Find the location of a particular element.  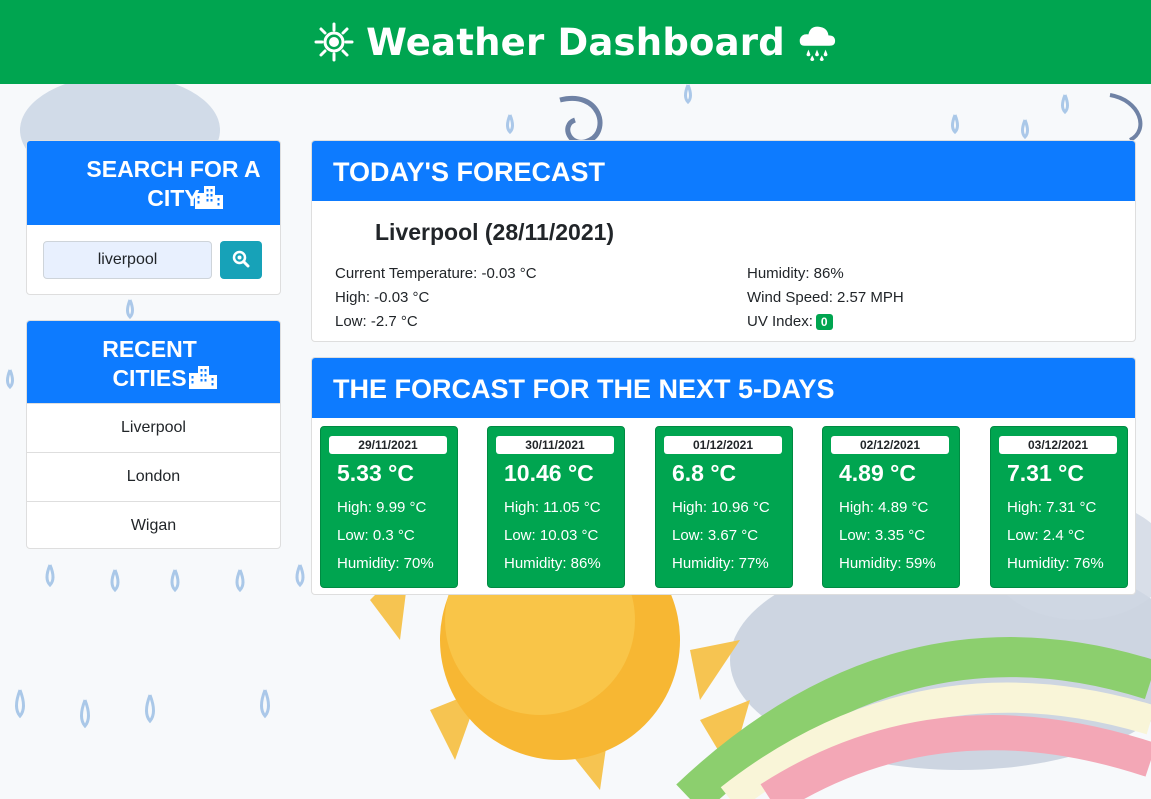

forecast-temp: 5.33 °C is located at coordinates (375, 473).